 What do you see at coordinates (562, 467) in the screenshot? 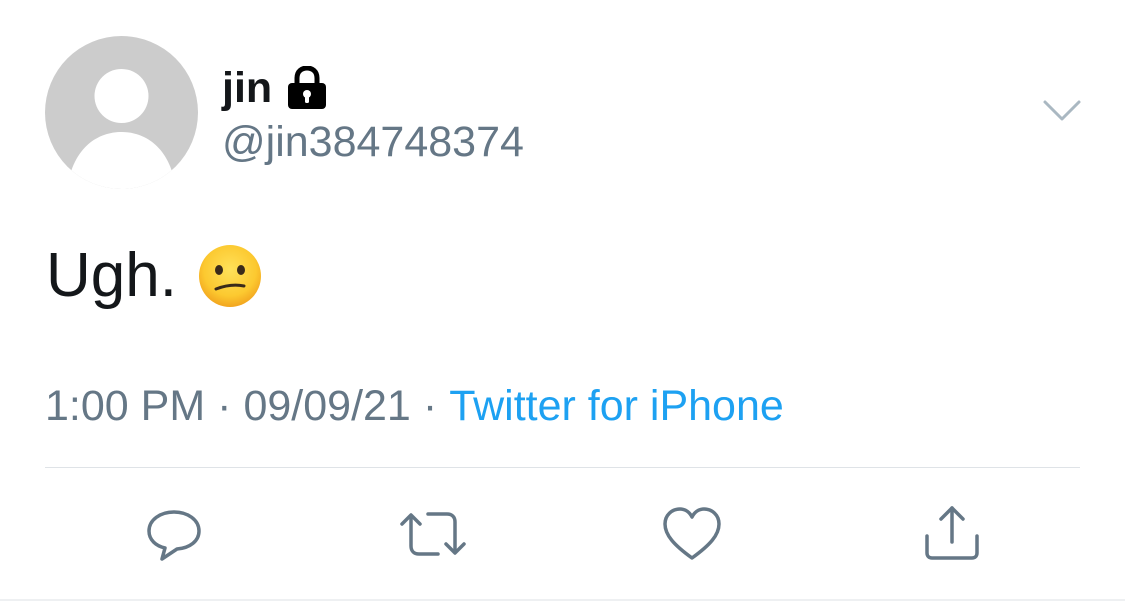
I see `divider` at bounding box center [562, 467].